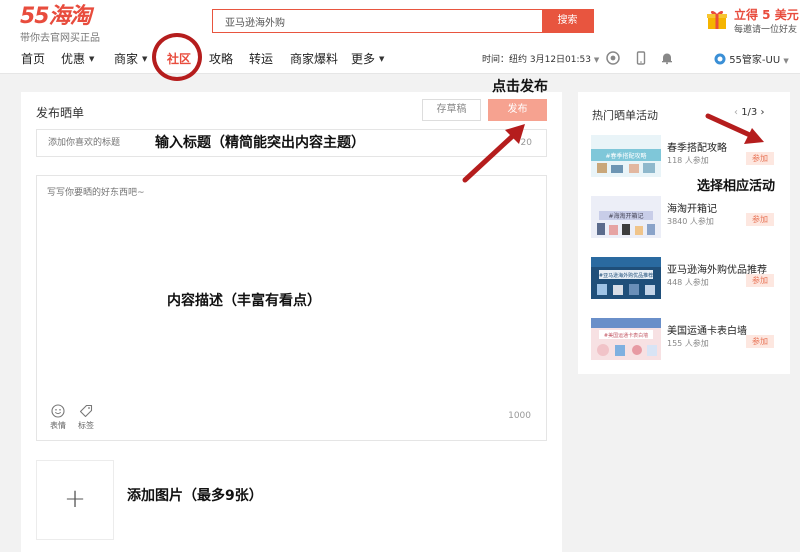 Image resolution: width=800 pixels, height=552 pixels. I want to click on annotation-click-publish: 点击发布, so click(520, 87).